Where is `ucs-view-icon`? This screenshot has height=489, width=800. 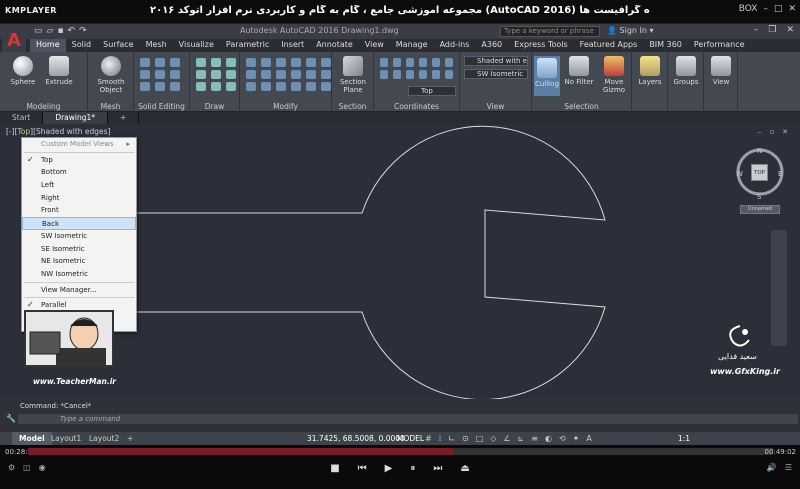
ucs-view-icon is located at coordinates (423, 74).